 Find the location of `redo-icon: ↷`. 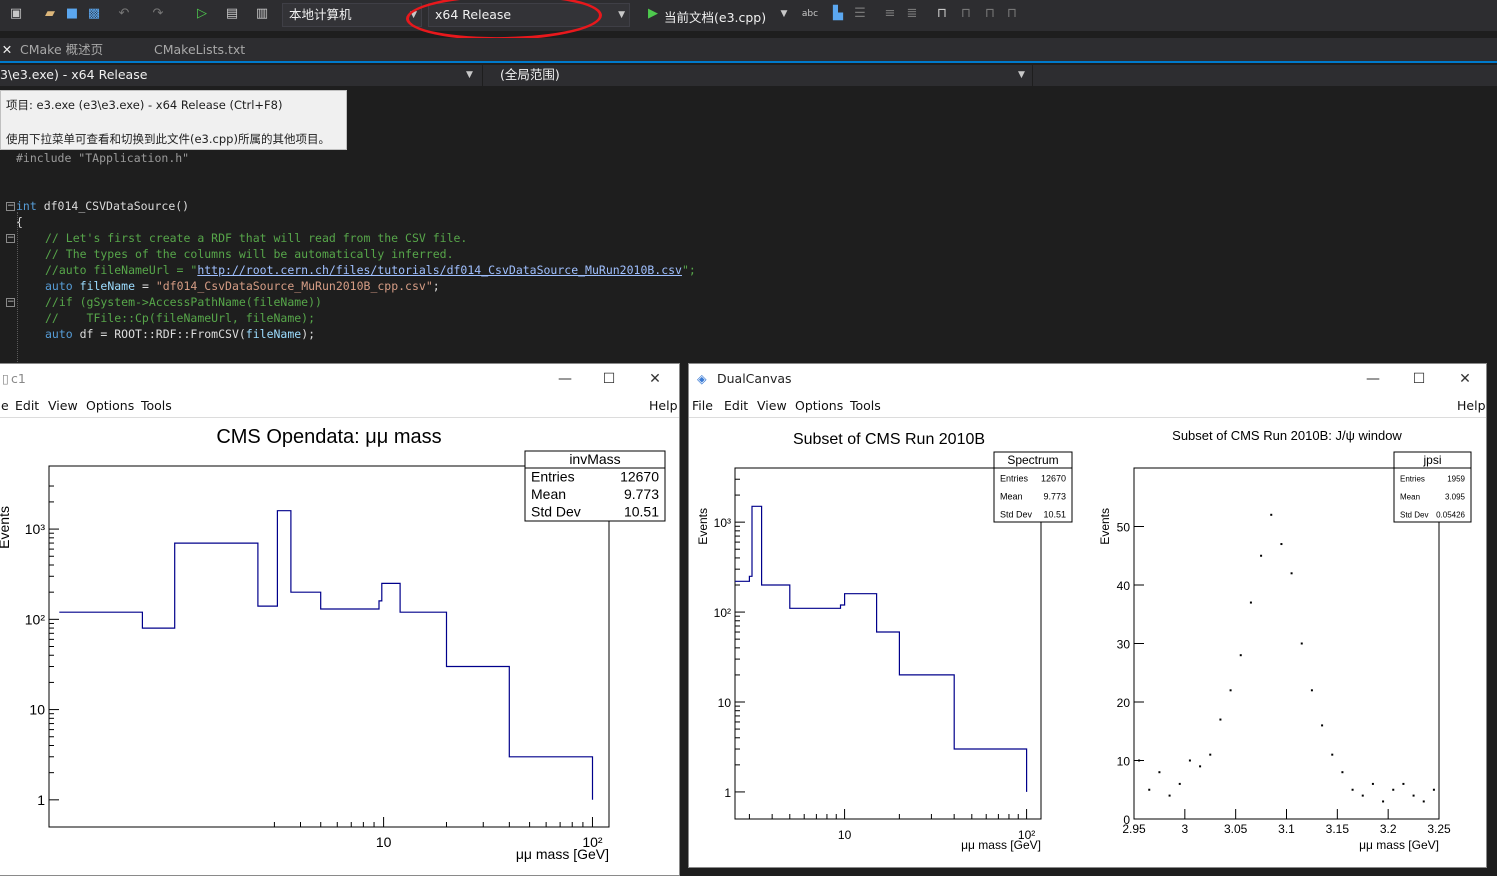

redo-icon: ↷ is located at coordinates (158, 14).